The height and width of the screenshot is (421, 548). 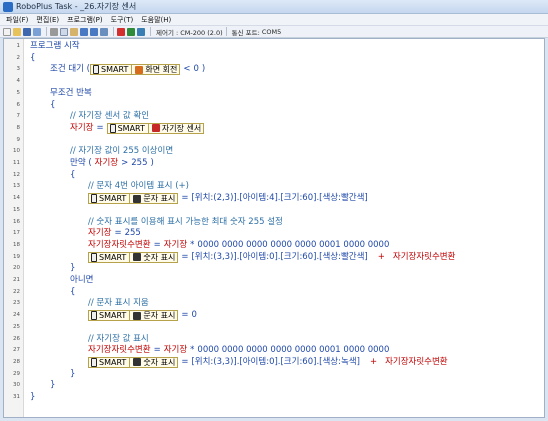 I want to click on new-file-icon, so click(x=7, y=31).